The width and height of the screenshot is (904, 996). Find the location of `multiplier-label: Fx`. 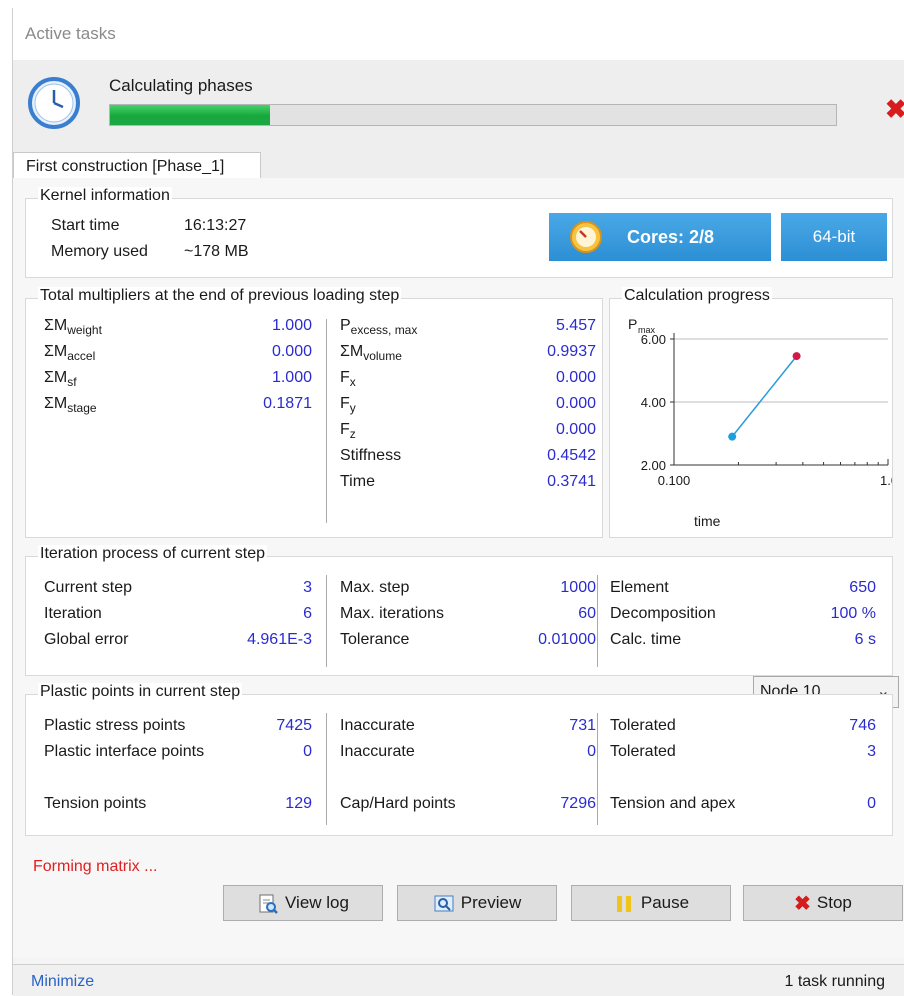

multiplier-label: Fx is located at coordinates (348, 379).